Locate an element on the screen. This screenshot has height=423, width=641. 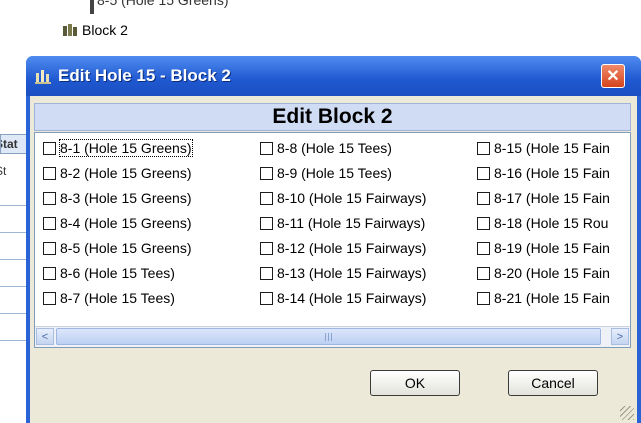
scrollbar-thumb is located at coordinates (328, 336).